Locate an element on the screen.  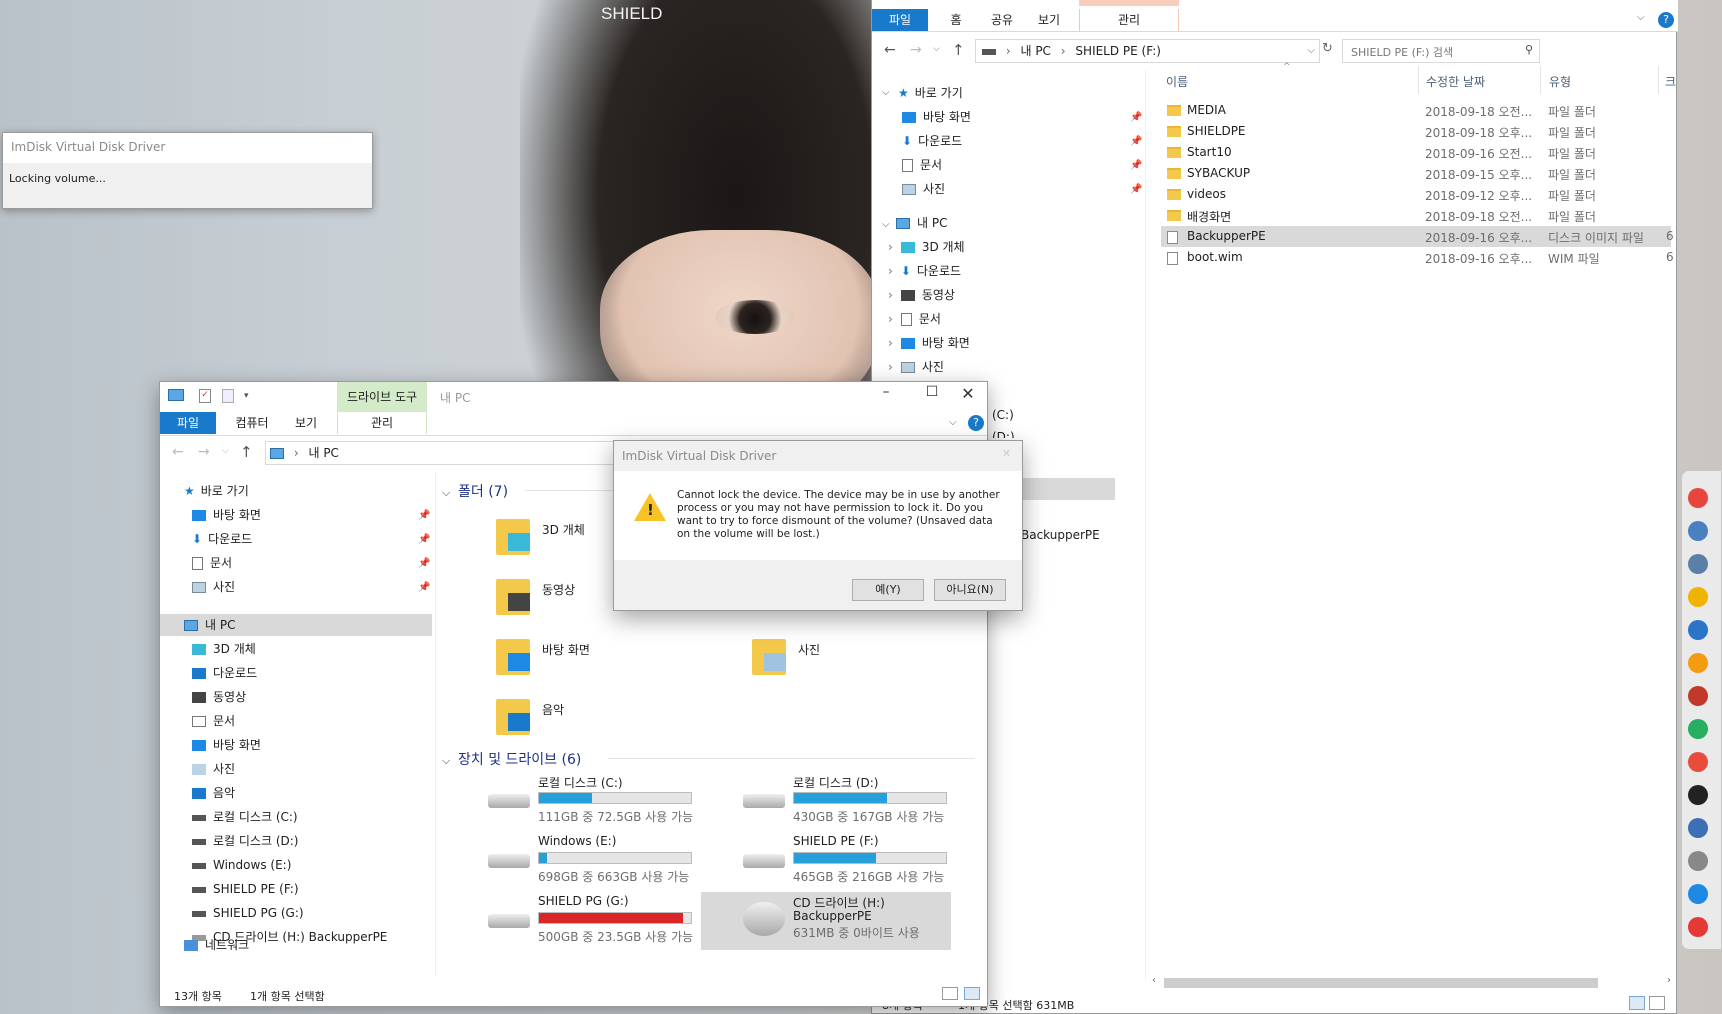
recent-dropdown-icon: ⌵ is located at coordinates (936, 49).